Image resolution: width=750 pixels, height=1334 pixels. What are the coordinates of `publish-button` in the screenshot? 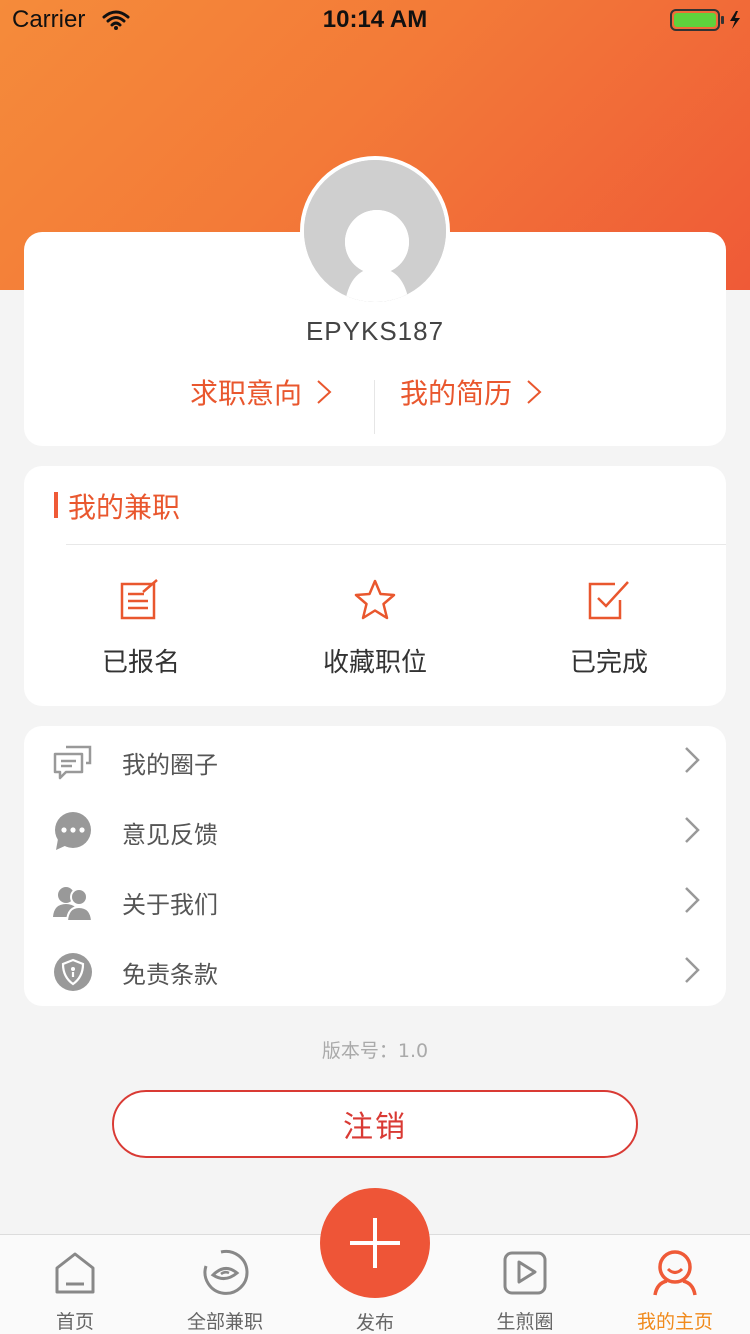 It's located at (375, 1243).